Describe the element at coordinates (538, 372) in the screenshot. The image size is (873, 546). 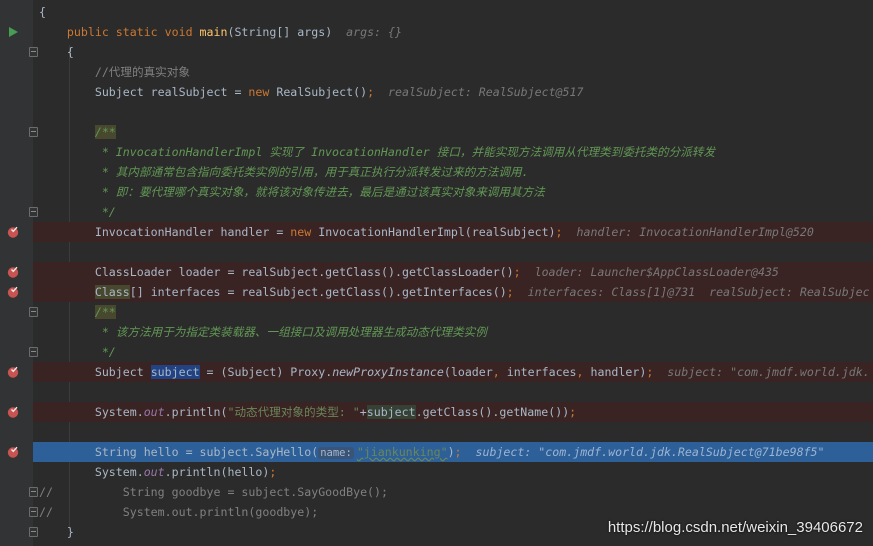
I see `code-text: interfaces` at that location.